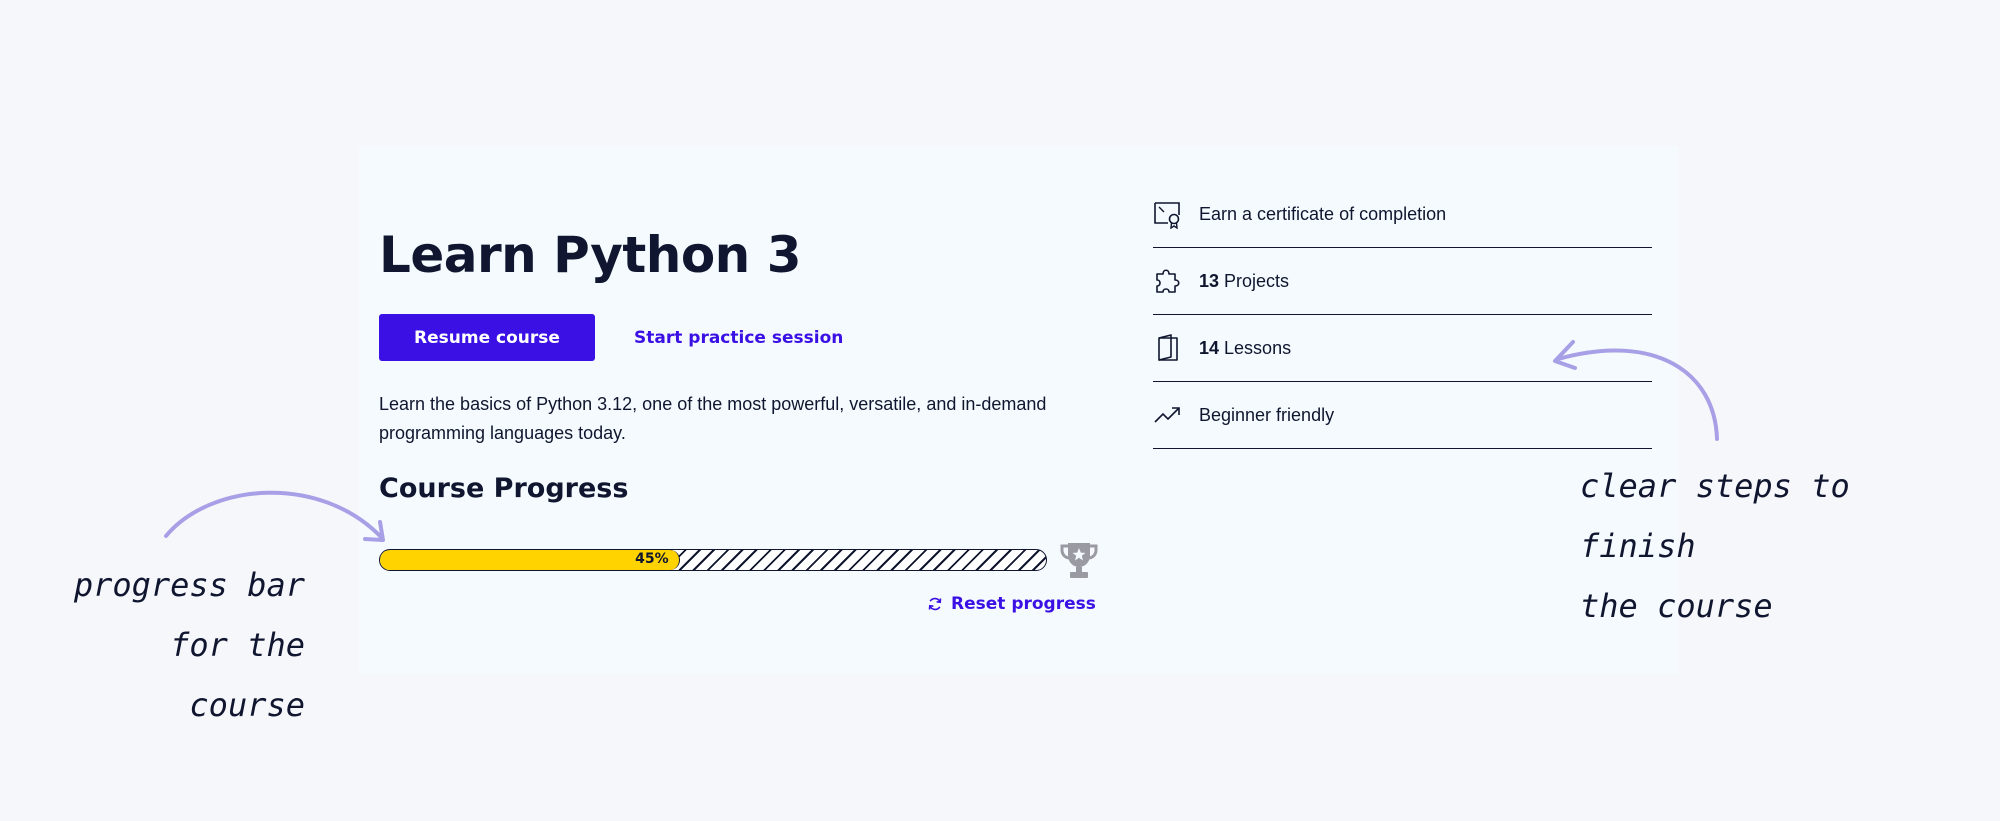 The height and width of the screenshot is (821, 2000). I want to click on annotation-line: progress bar, so click(189, 585).